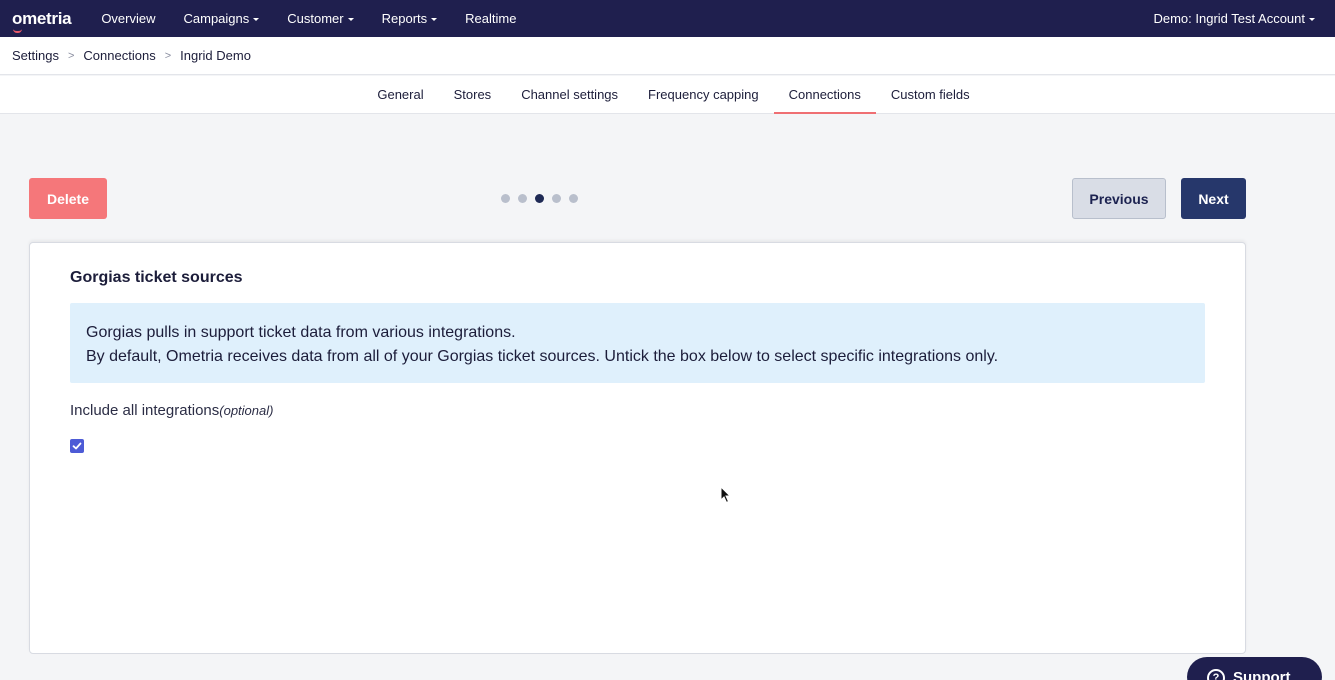 The image size is (1335, 680). I want to click on nav-item-label: Overview, so click(128, 18).